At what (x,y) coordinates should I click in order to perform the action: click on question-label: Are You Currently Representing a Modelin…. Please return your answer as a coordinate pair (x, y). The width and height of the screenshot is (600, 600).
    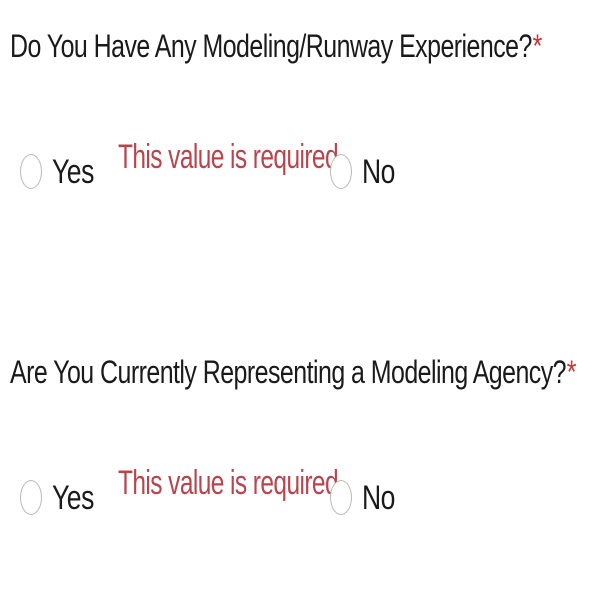
    Looking at the image, I should click on (293, 372).